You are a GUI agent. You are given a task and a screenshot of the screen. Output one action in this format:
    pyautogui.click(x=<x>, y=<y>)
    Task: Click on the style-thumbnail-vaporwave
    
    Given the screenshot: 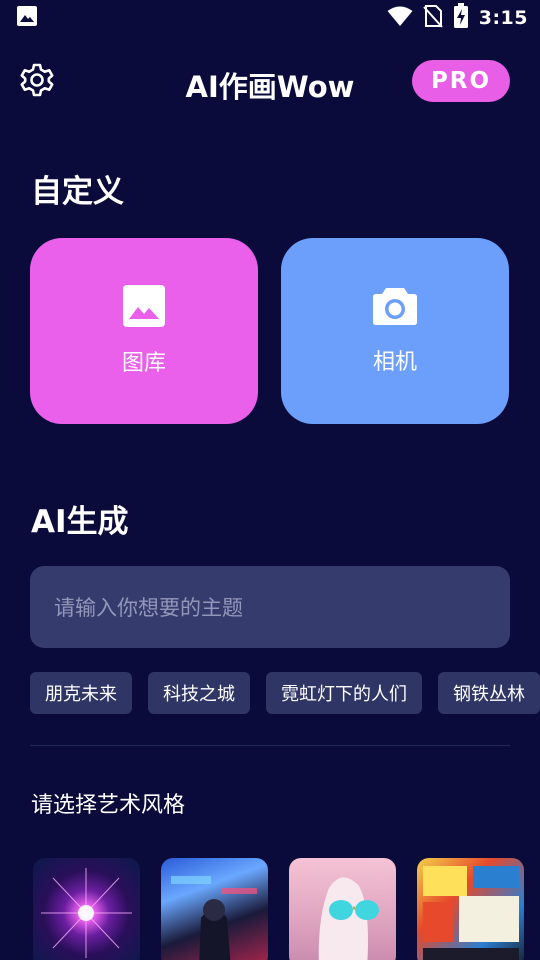 What is the action you would take?
    pyautogui.click(x=342, y=909)
    